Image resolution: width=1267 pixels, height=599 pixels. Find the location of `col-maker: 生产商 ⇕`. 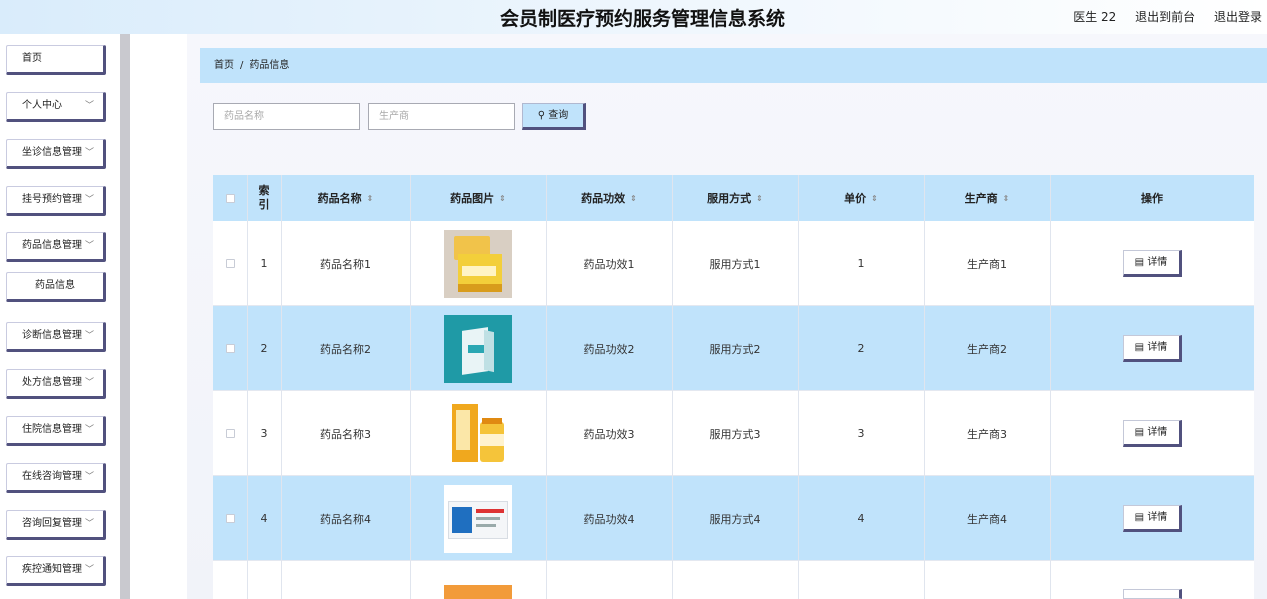

col-maker: 生产商 ⇕ is located at coordinates (987, 198).